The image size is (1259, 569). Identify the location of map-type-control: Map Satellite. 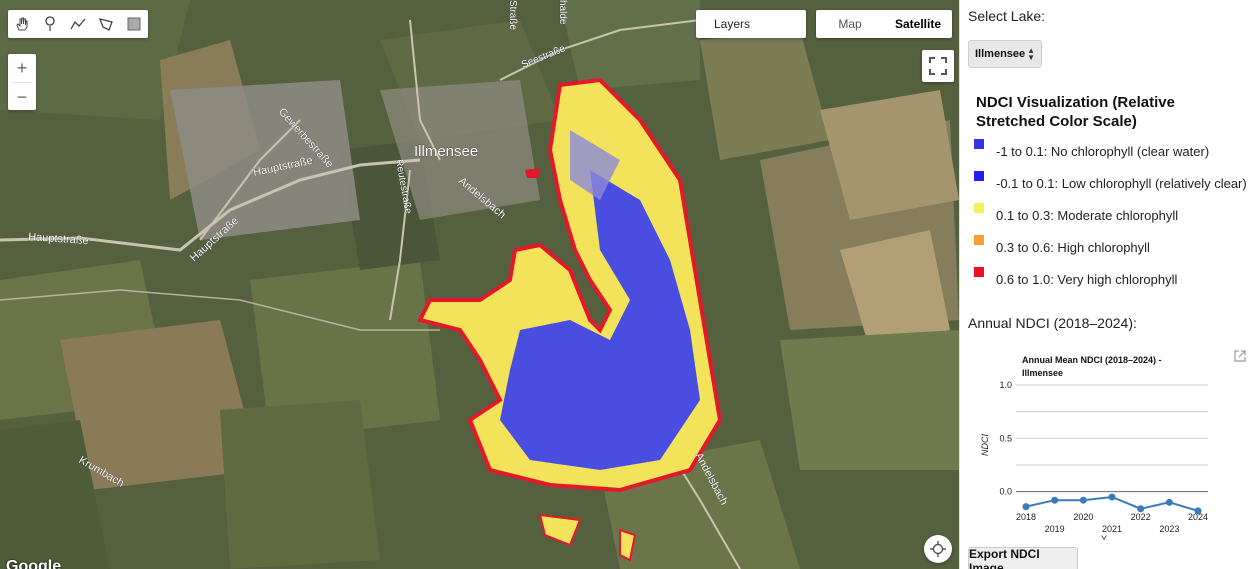
(884, 24).